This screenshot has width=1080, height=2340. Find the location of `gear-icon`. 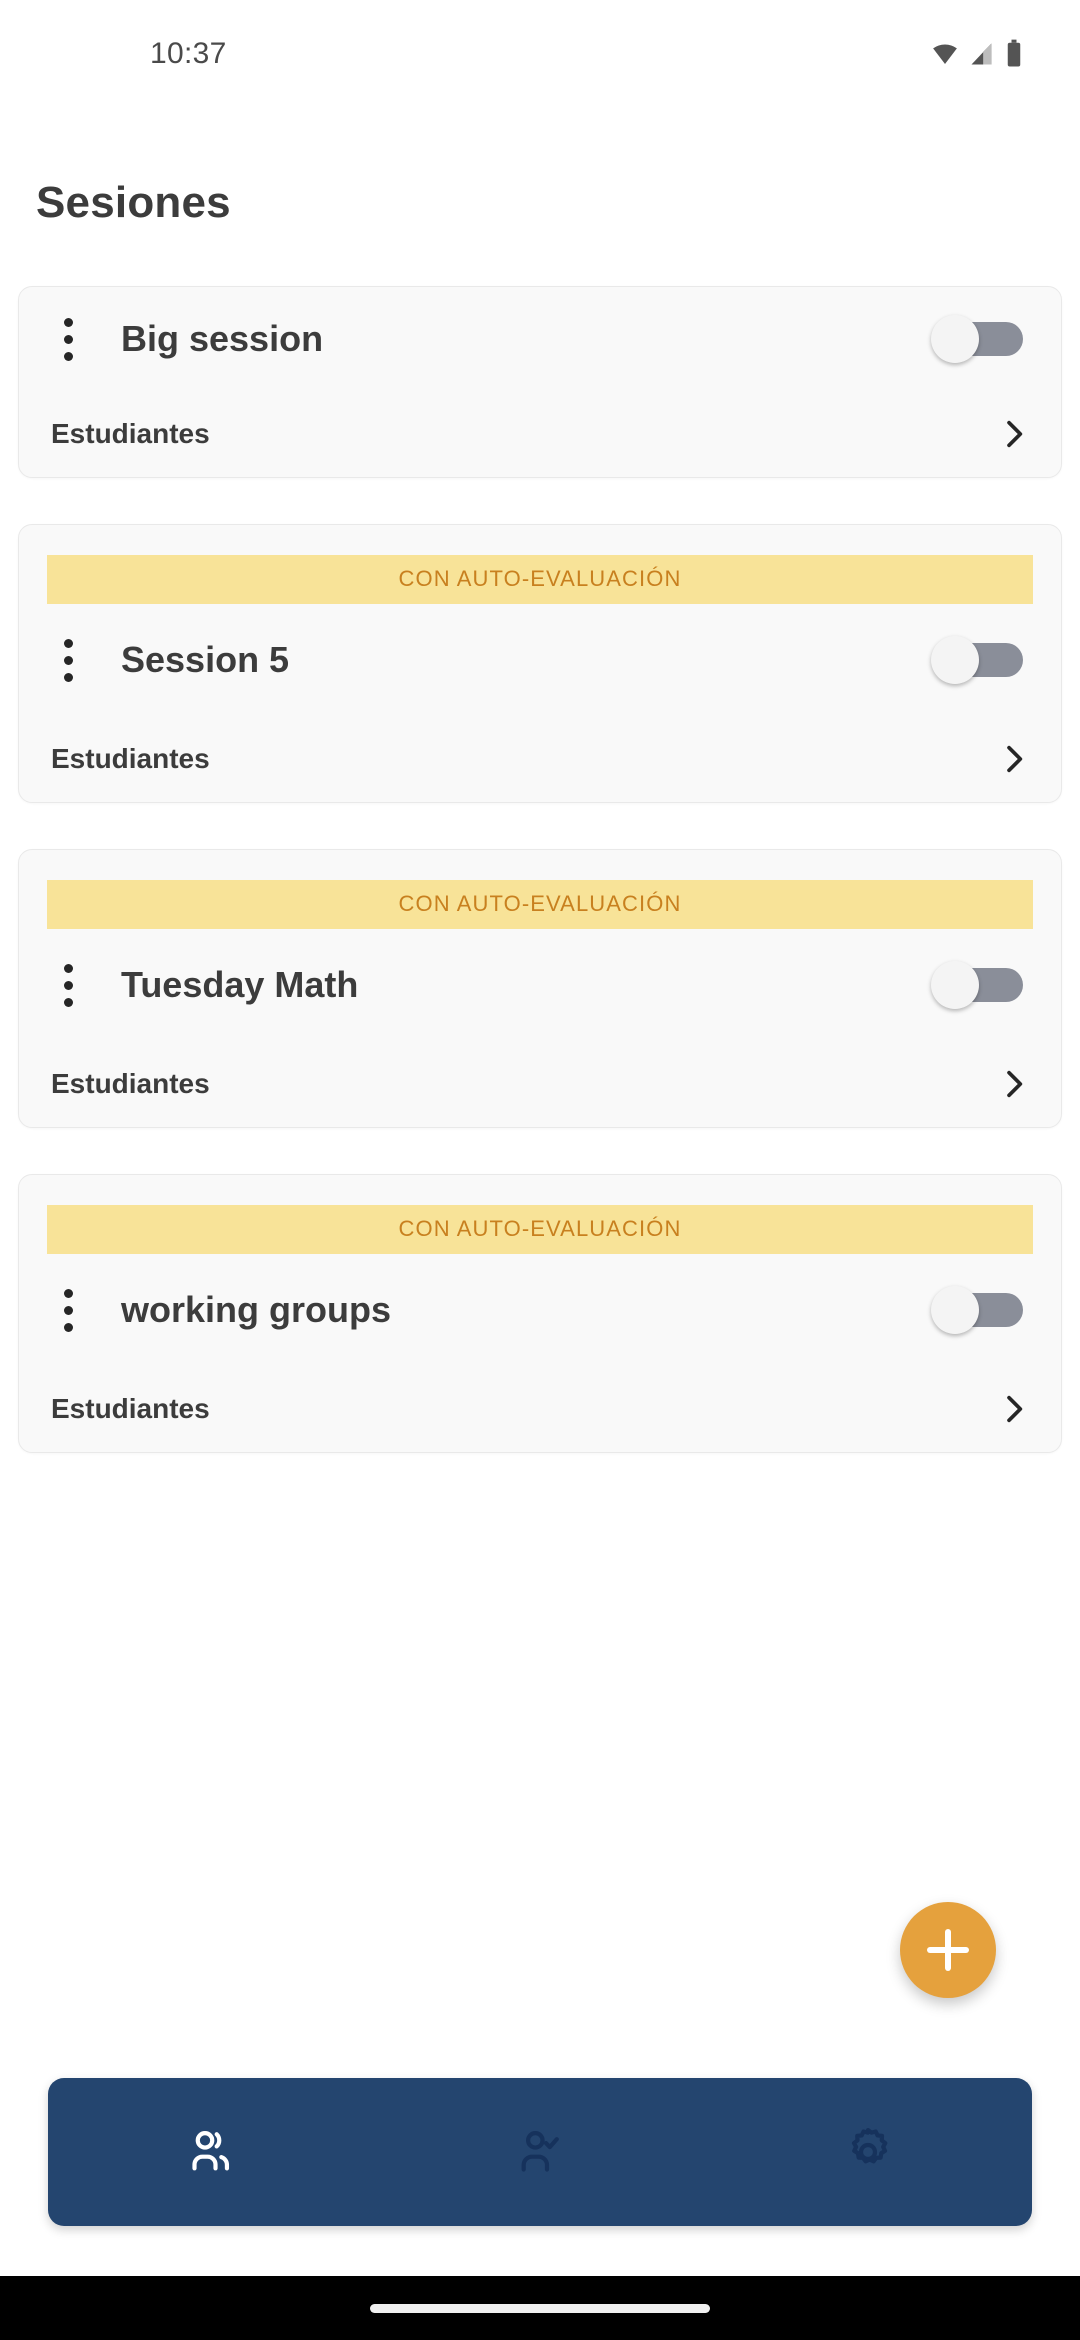

gear-icon is located at coordinates (869, 2145).